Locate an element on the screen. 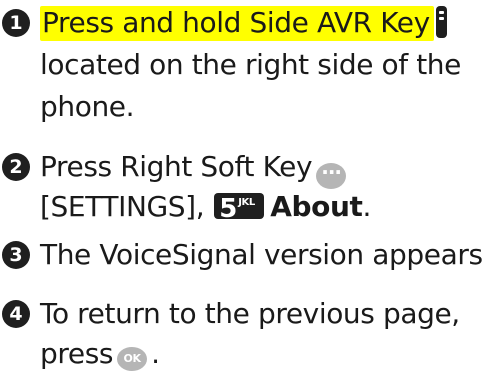 The width and height of the screenshot is (483, 378). step-number-1: 1 is located at coordinates (16, 23).